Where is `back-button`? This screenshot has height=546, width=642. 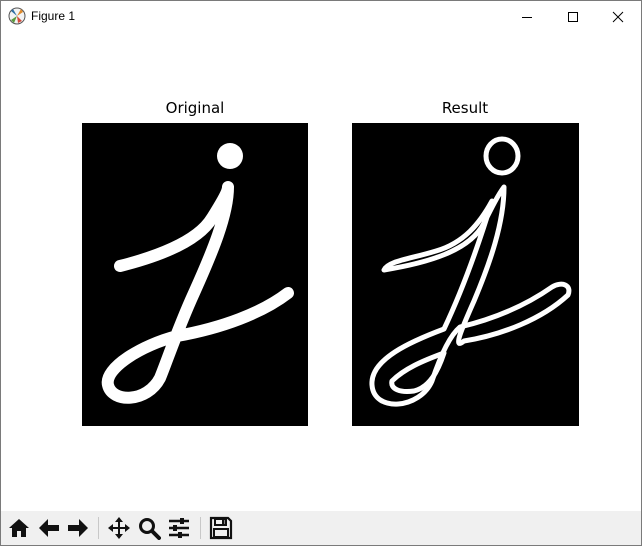
back-button is located at coordinates (49, 528).